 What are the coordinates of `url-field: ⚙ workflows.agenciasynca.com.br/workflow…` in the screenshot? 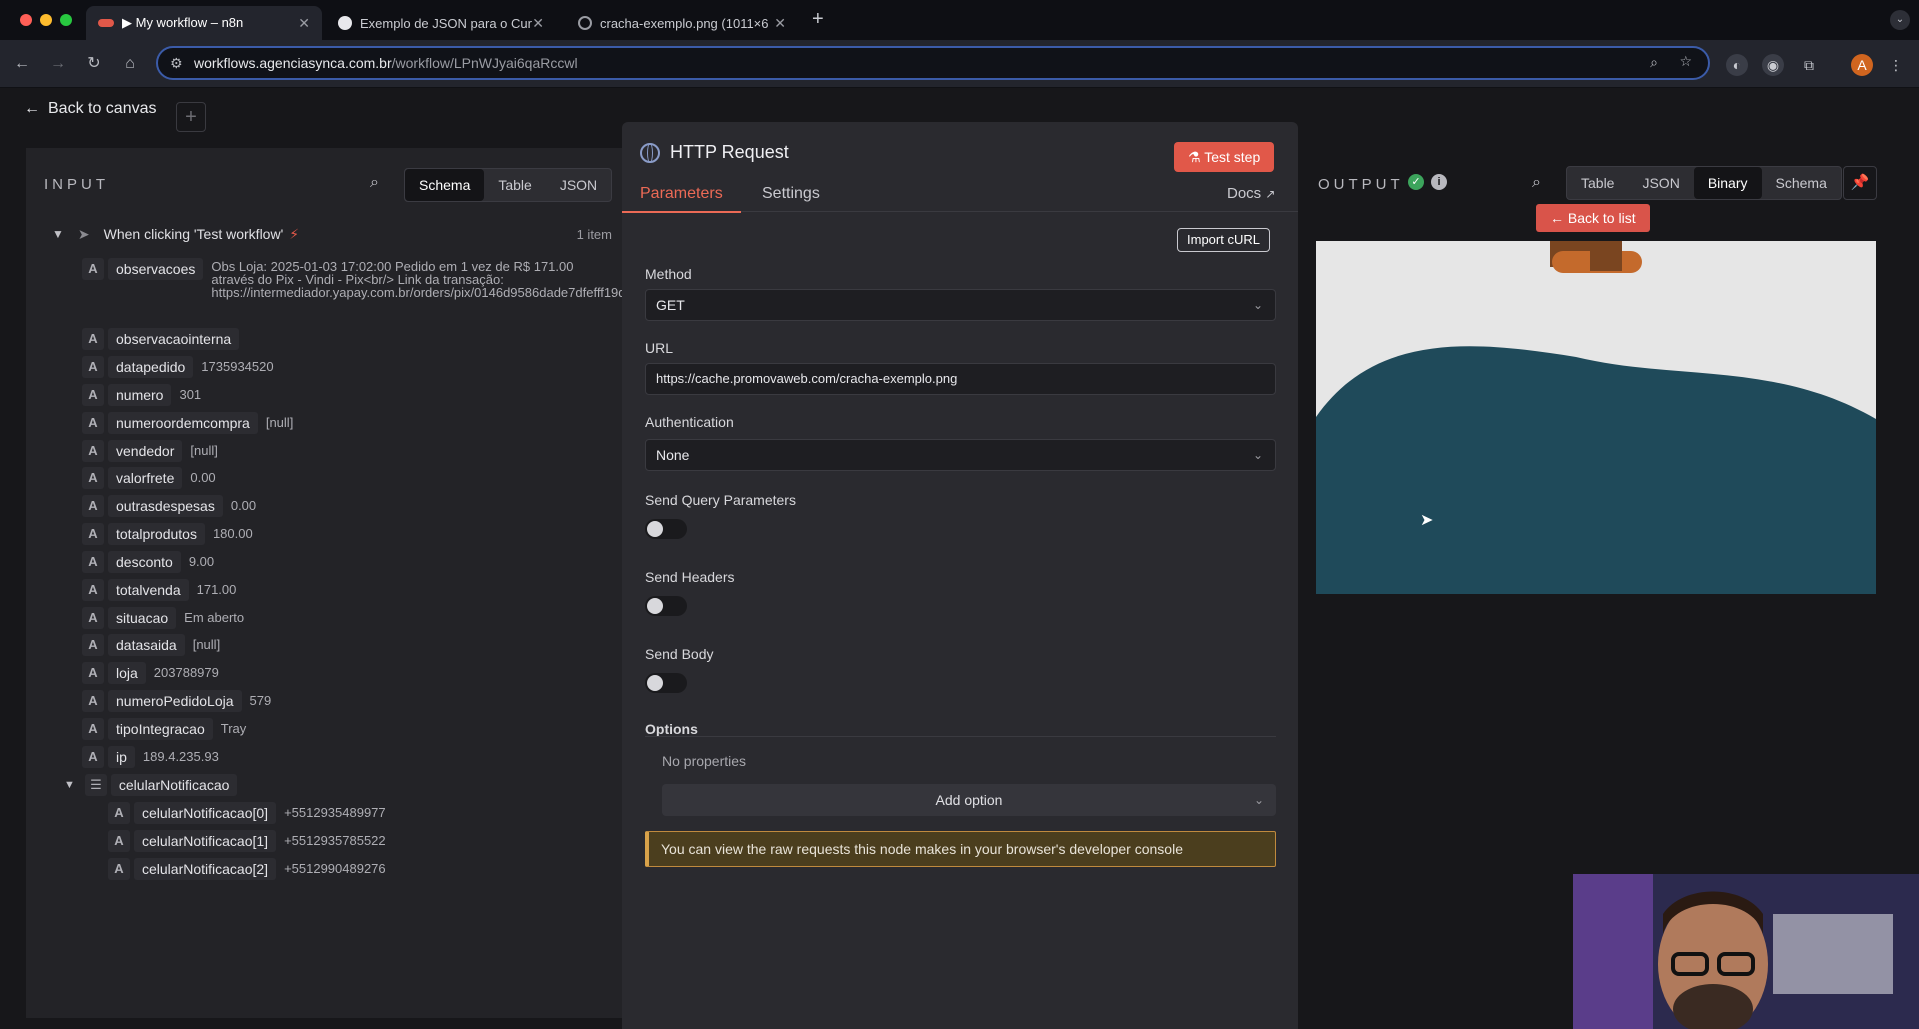 It's located at (933, 63).